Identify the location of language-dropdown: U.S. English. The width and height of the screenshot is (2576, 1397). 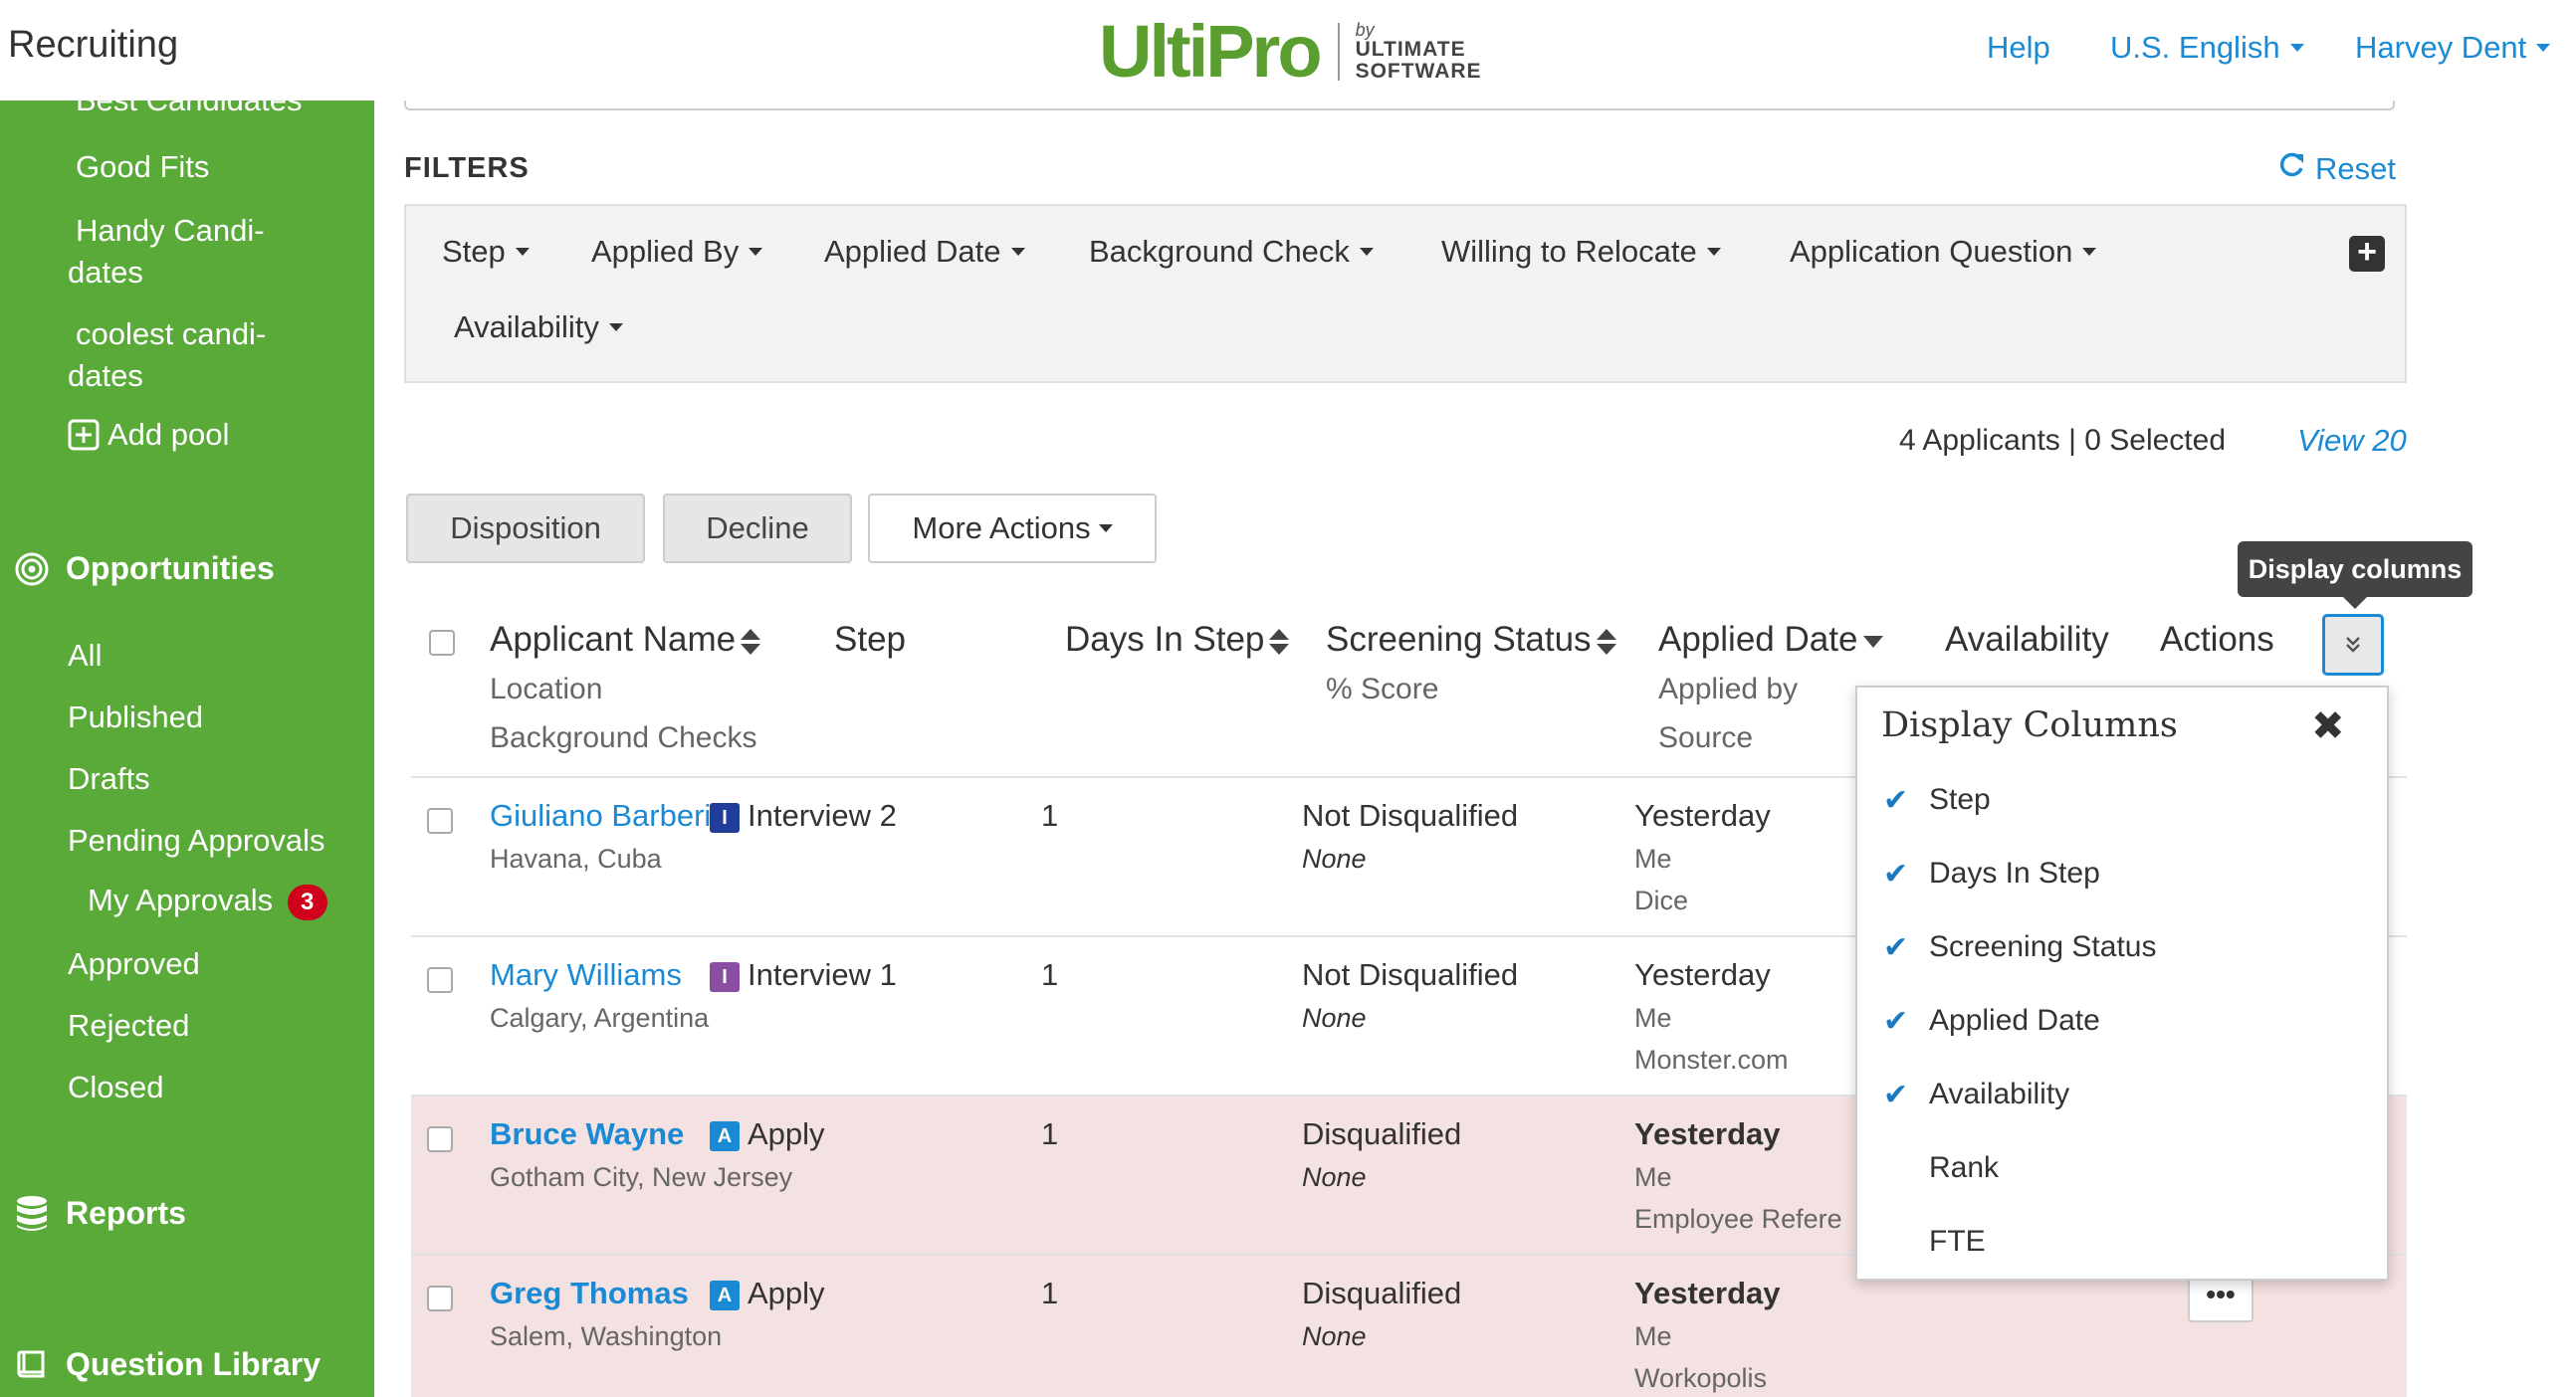
(2207, 48).